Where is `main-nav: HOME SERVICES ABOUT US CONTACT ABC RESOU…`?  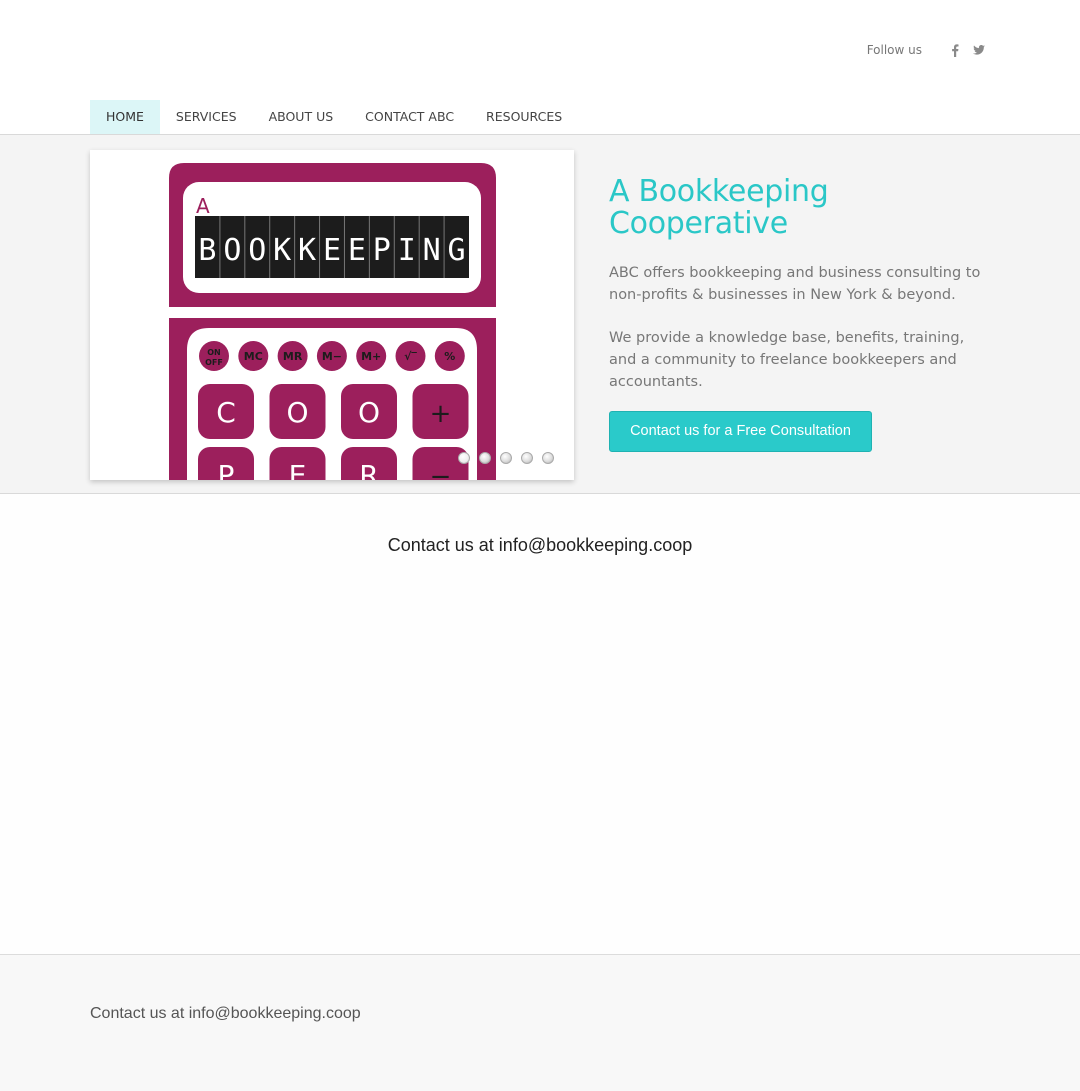
main-nav: HOME SERVICES ABOUT US CONTACT ABC RESOU… is located at coordinates (334, 117).